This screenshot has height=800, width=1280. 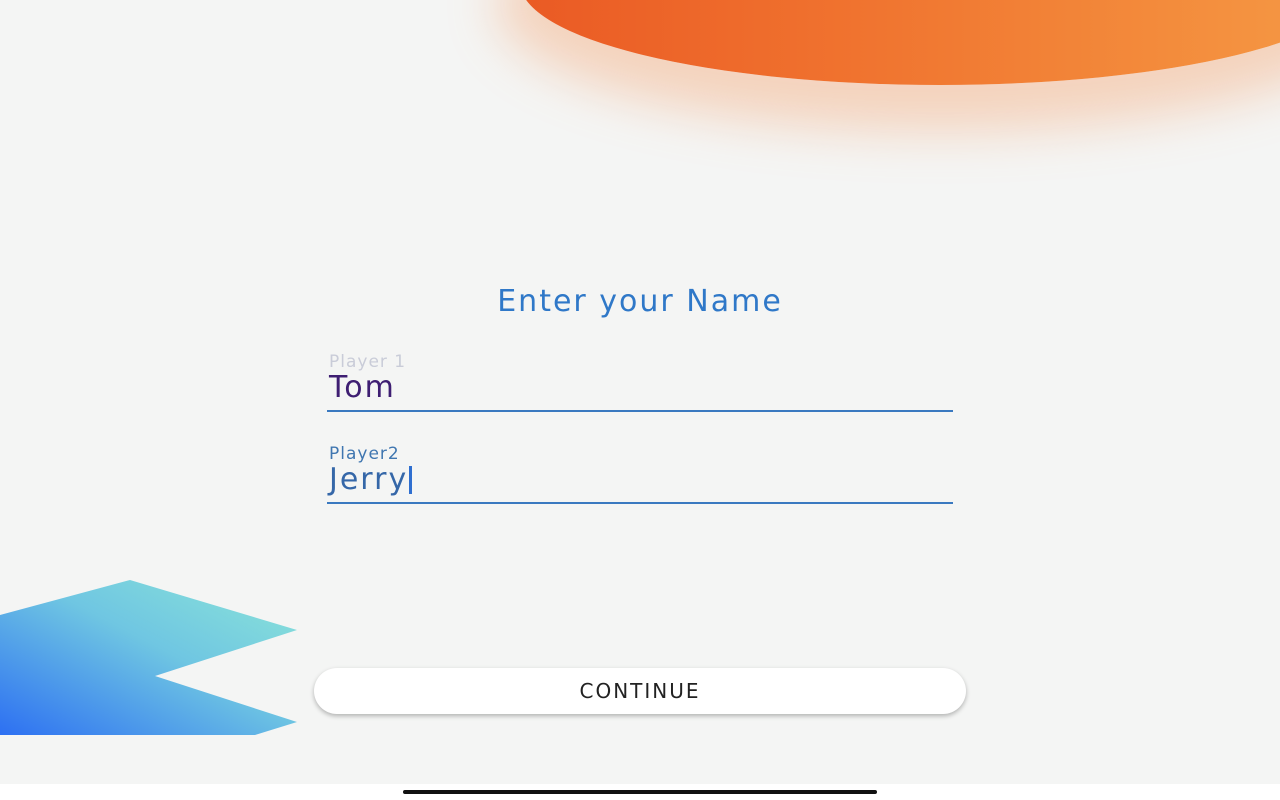 What do you see at coordinates (640, 792) in the screenshot?
I see `home-indicator` at bounding box center [640, 792].